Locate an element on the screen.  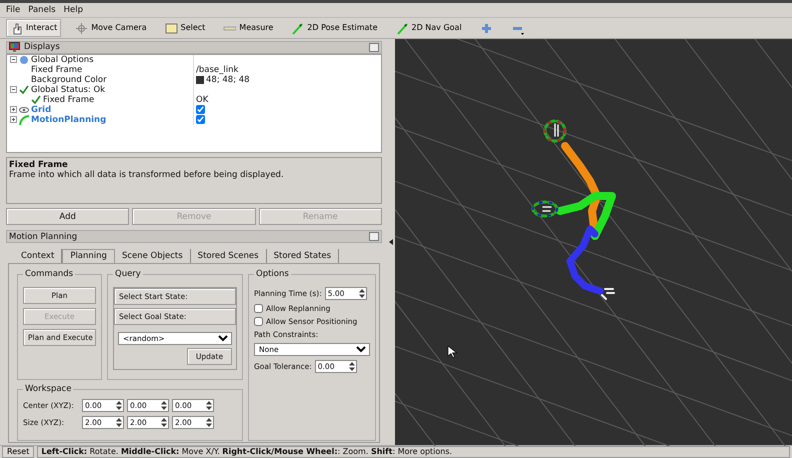
description-title: Fixed Frame is located at coordinates (39, 165).